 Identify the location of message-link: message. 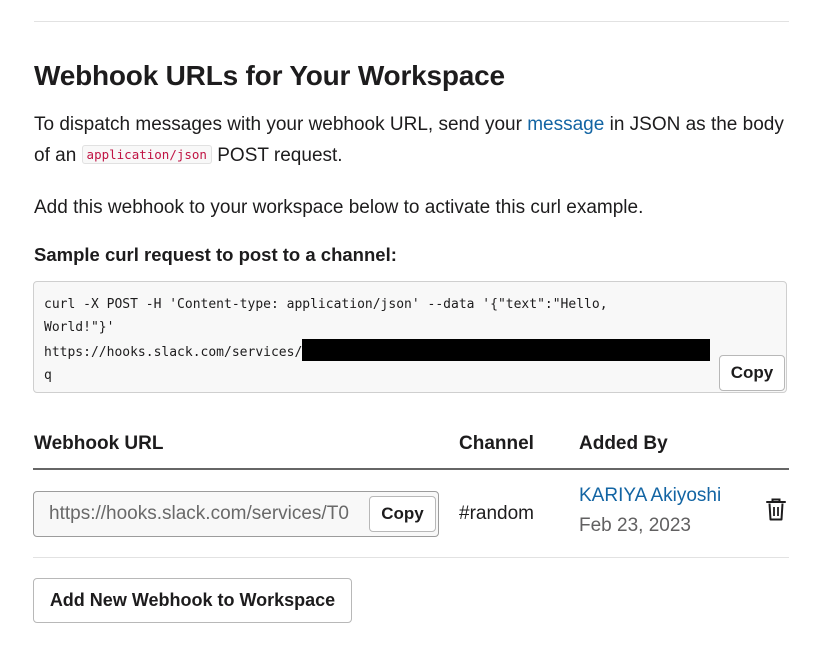
(565, 124).